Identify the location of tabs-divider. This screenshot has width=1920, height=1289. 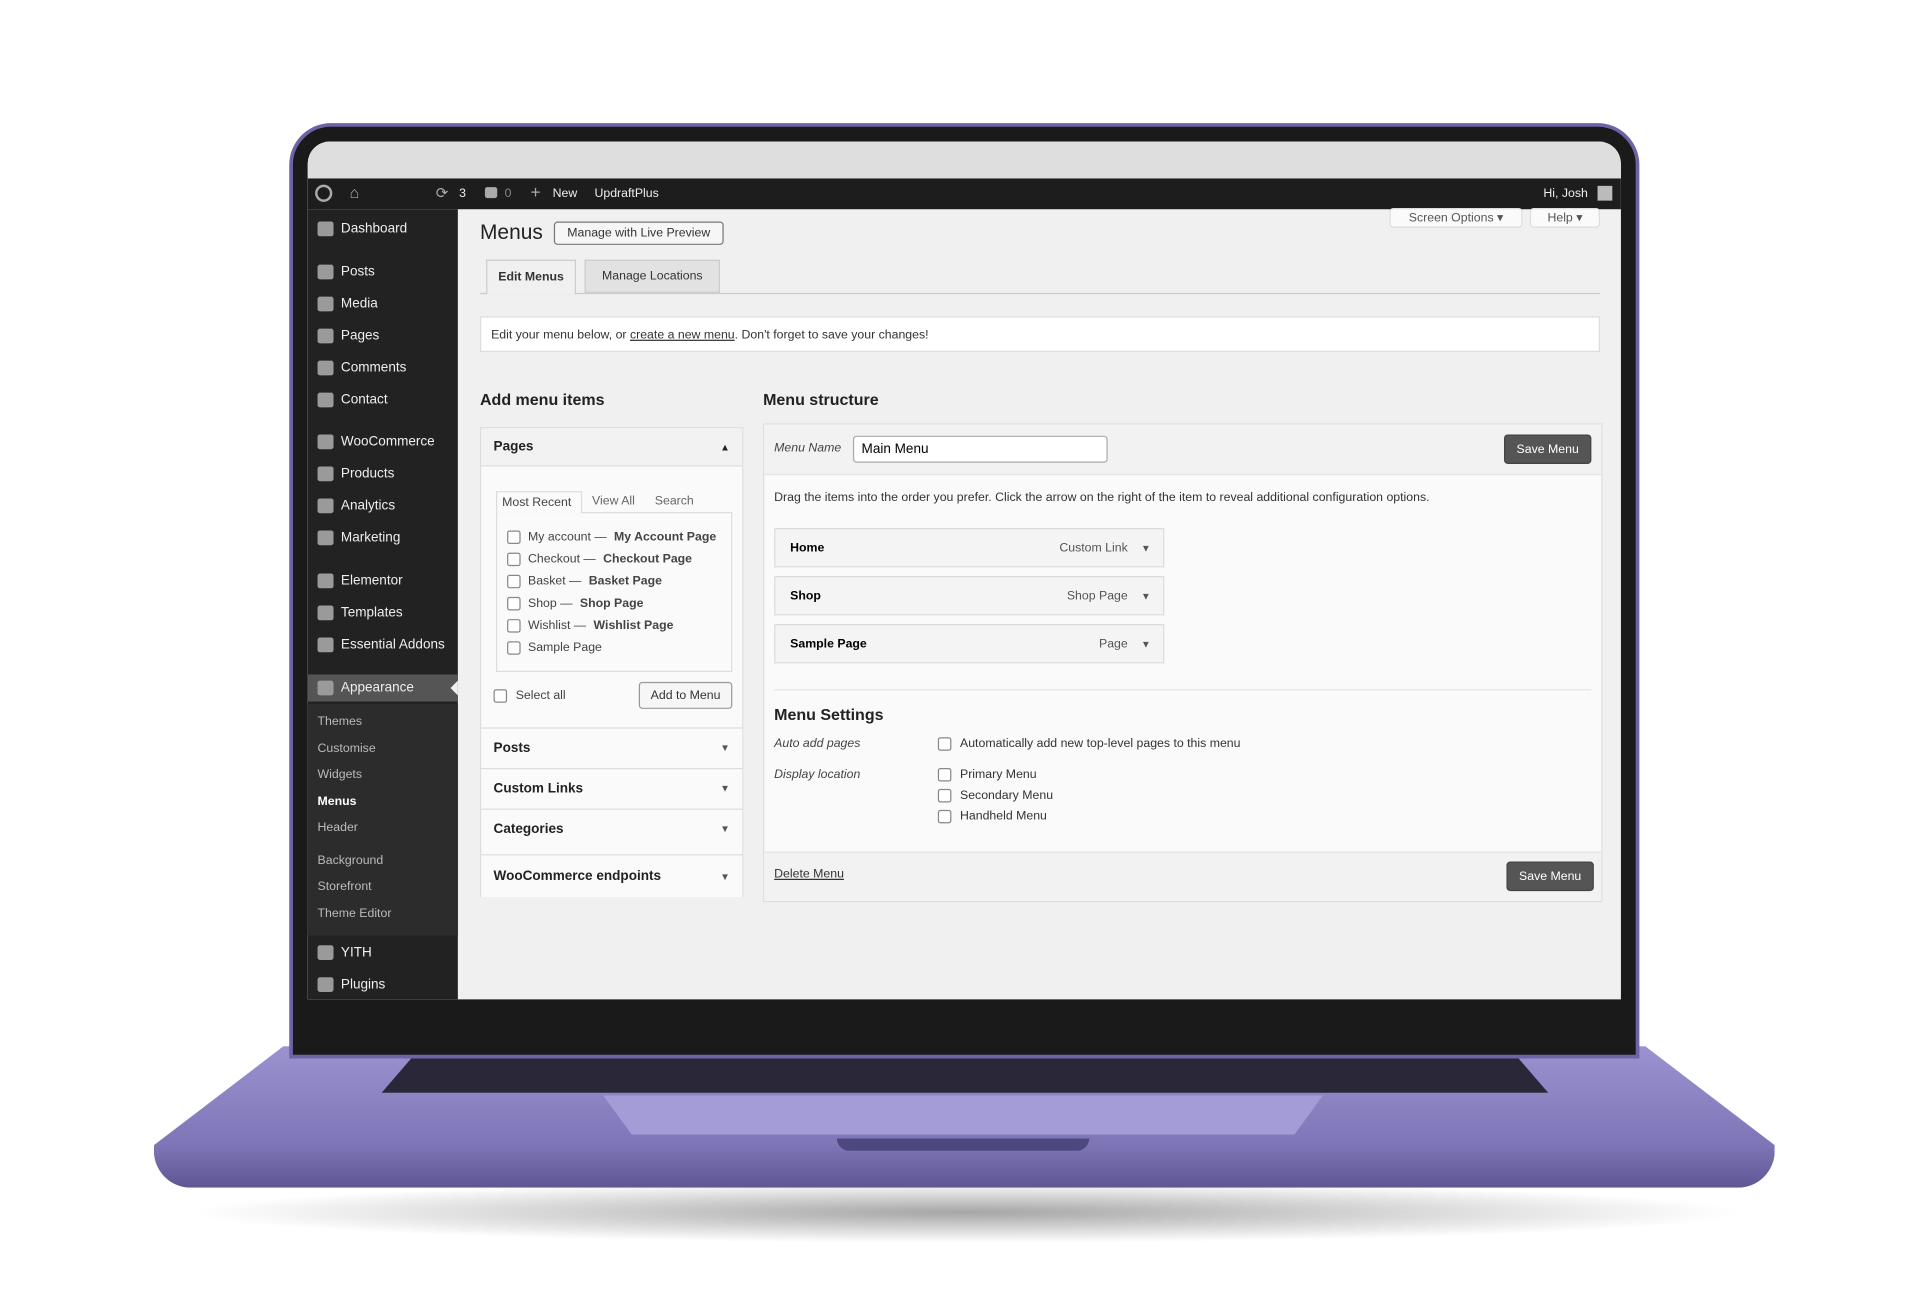
(1040, 293).